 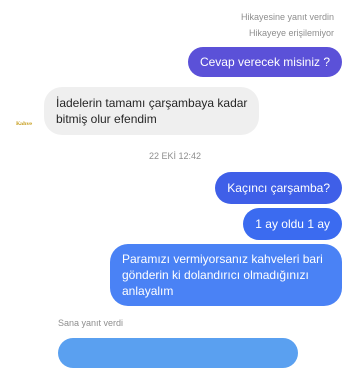 I want to click on message-bubble-outgoing: 1 ay oldu 1 ay, so click(x=292, y=224).